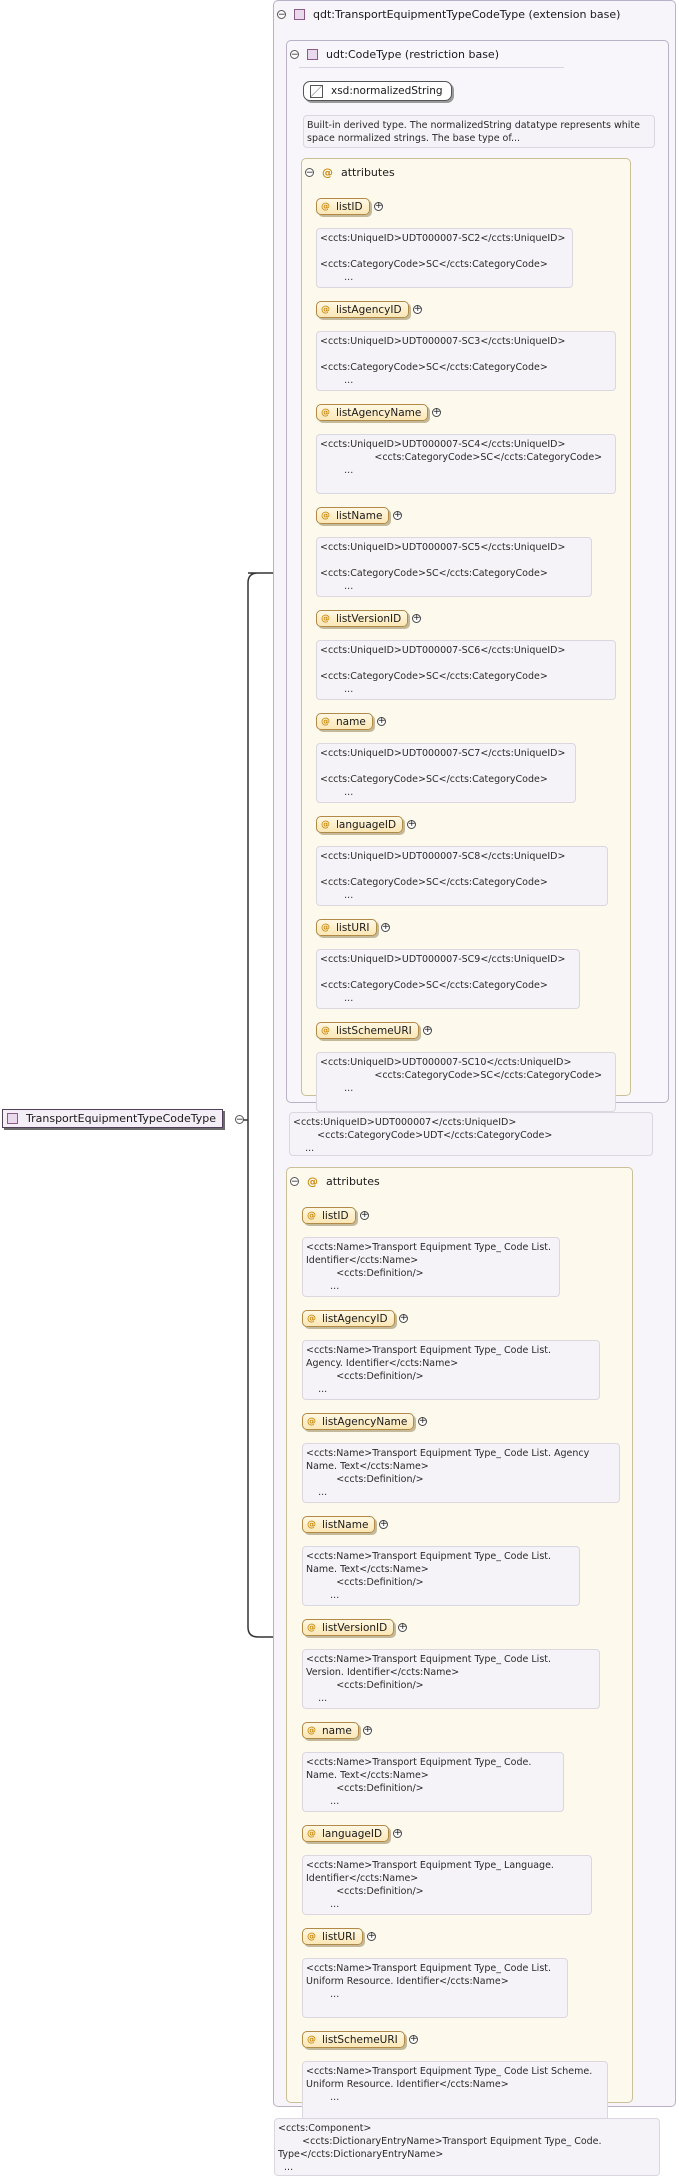 This screenshot has height=2182, width=679. Describe the element at coordinates (281, 14) in the screenshot. I see `extension-collapse-toggle: −` at that location.